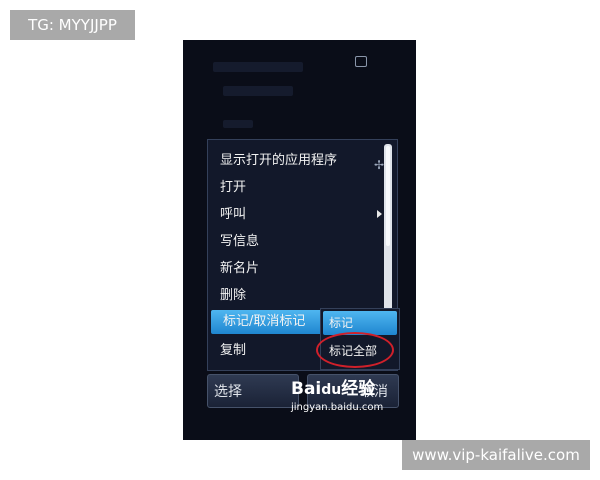 This screenshot has width=600, height=480. I want to click on menu-scrollbar, so click(388, 234).